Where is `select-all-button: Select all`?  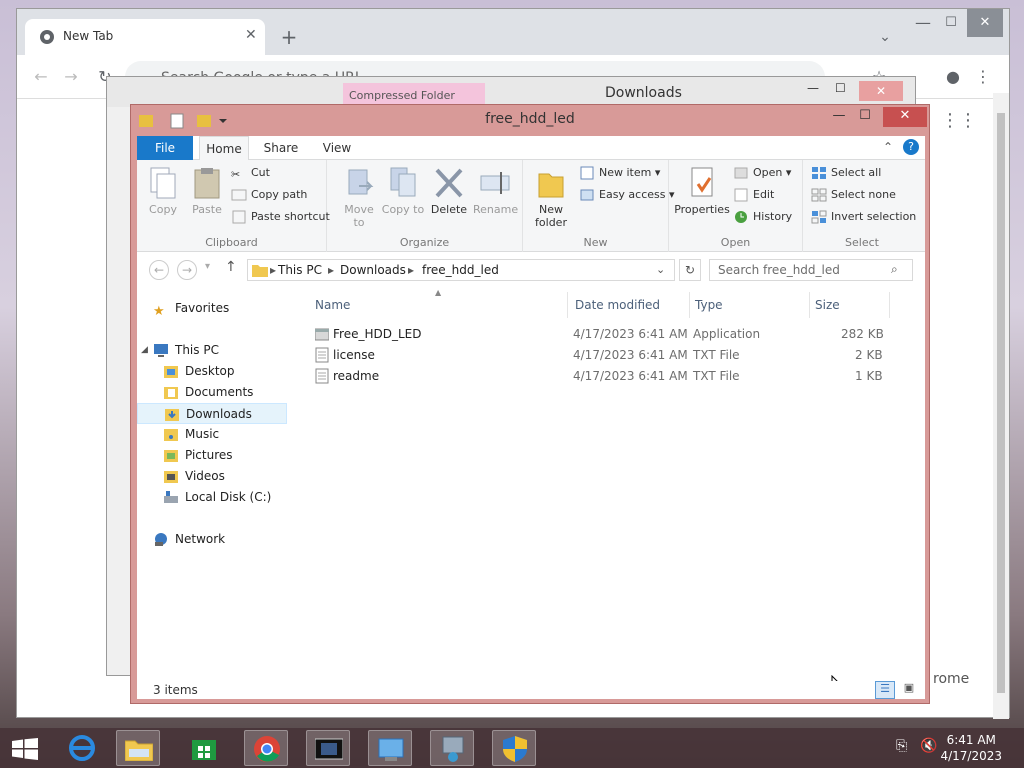 select-all-button: Select all is located at coordinates (846, 174).